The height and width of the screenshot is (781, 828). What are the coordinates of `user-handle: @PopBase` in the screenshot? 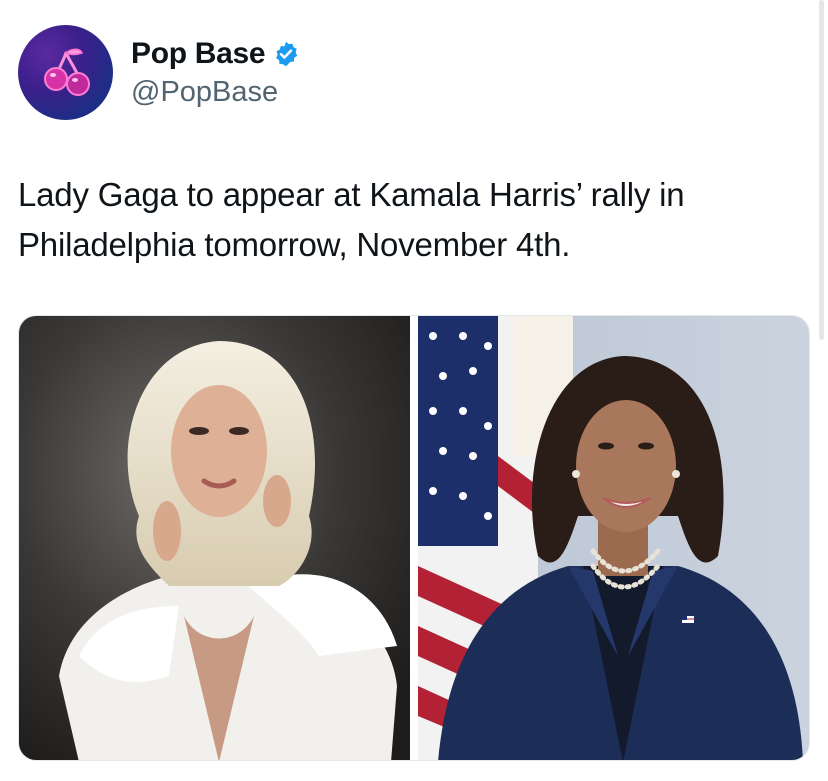 It's located at (215, 92).